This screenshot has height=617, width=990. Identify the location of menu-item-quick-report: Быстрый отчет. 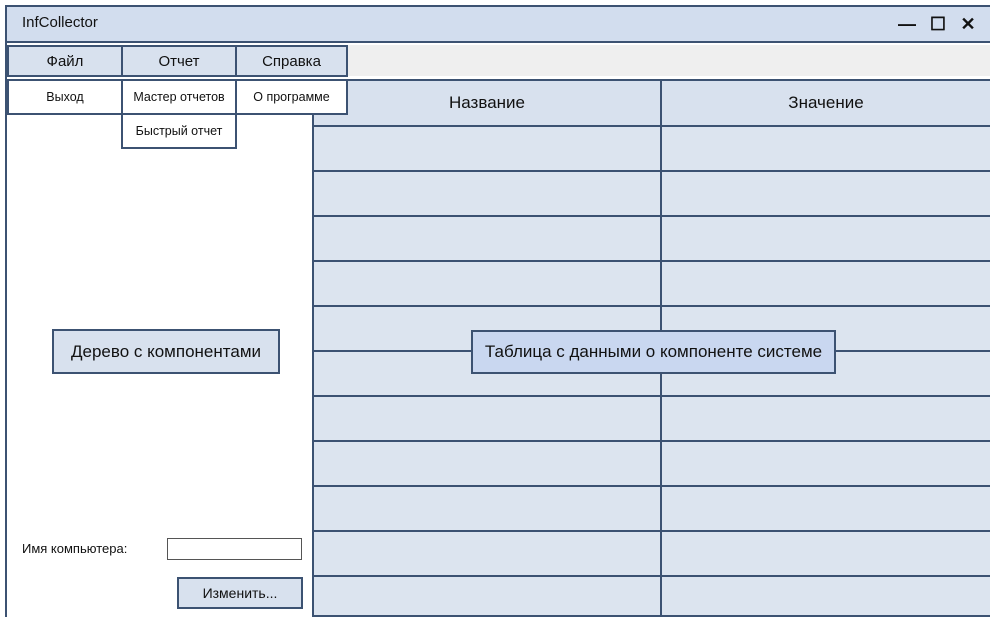
(179, 131).